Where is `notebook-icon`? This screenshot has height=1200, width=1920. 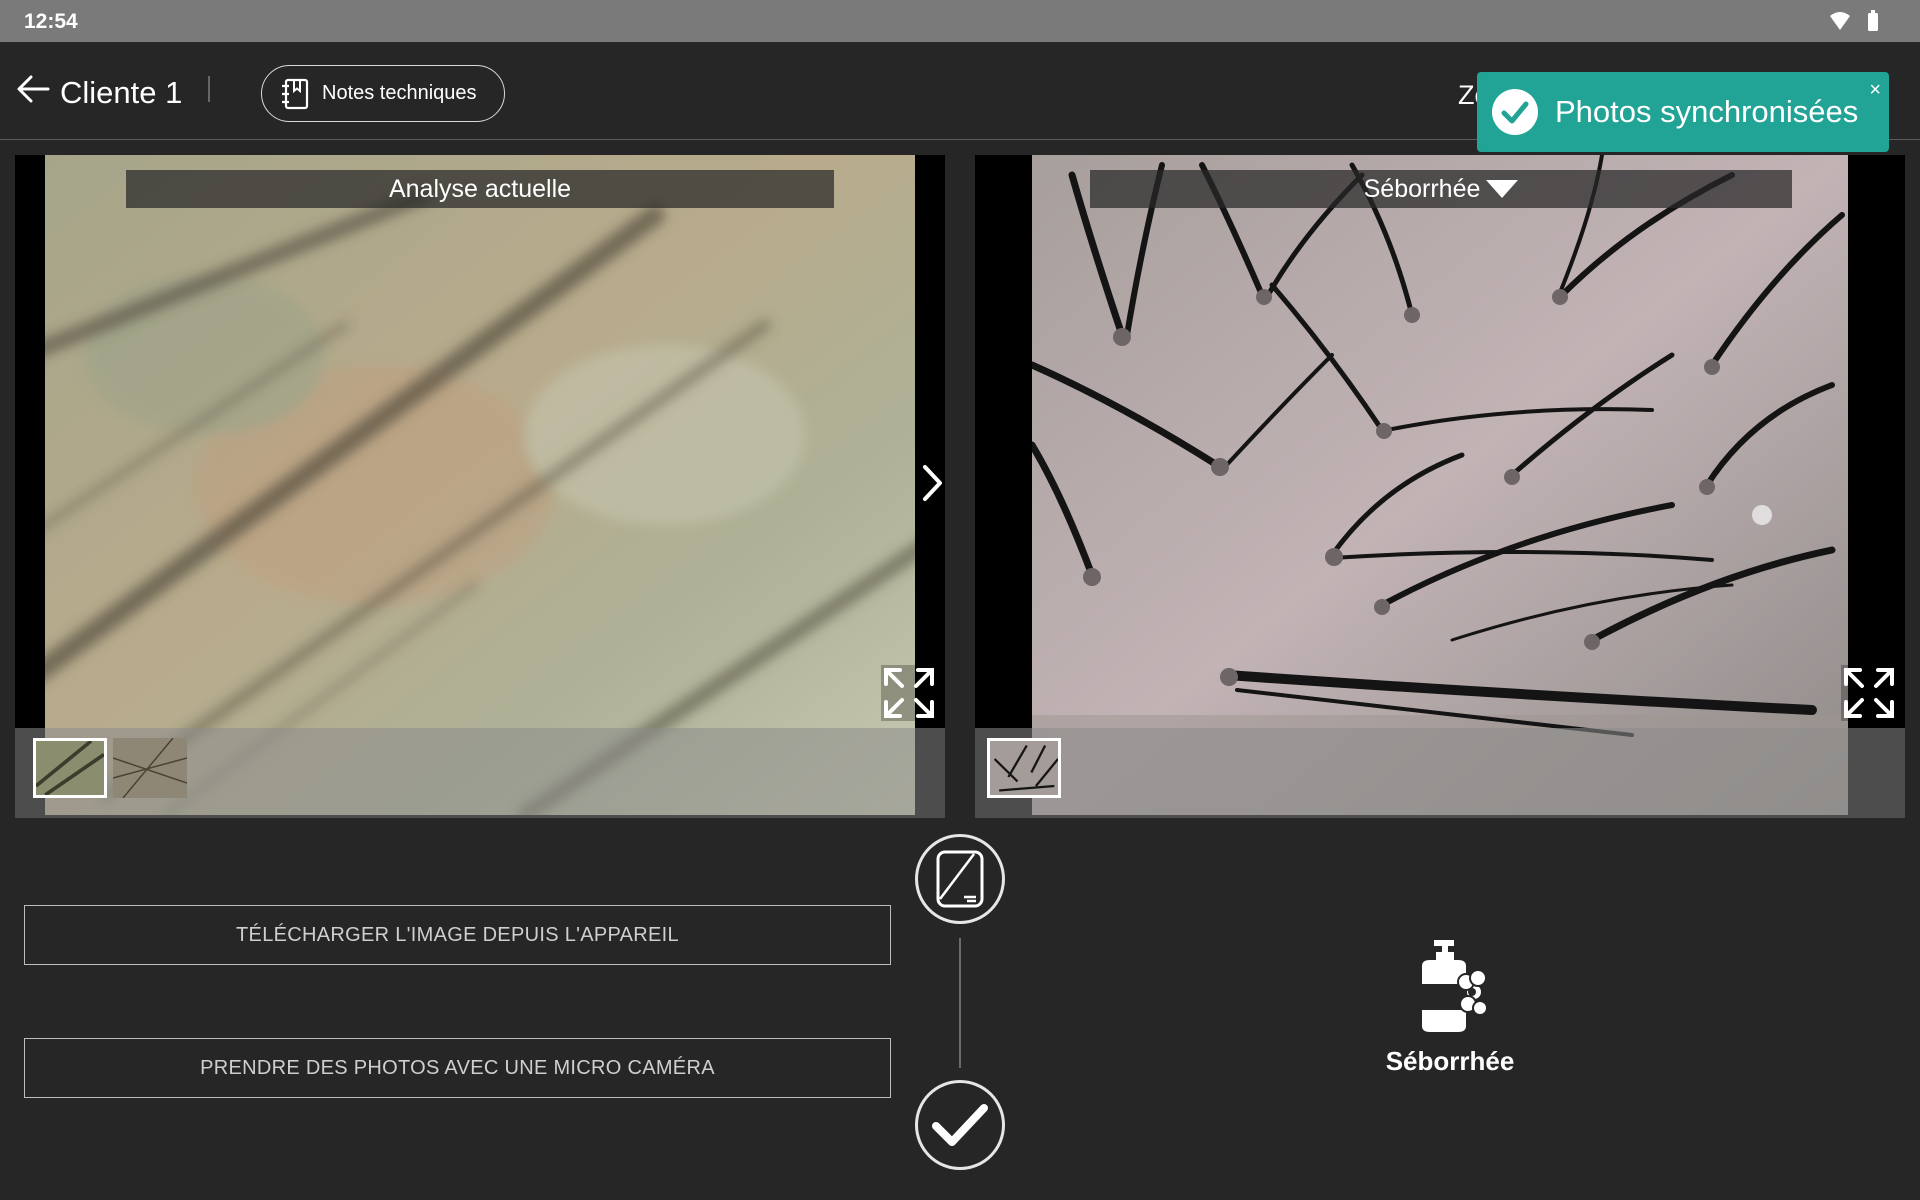 notebook-icon is located at coordinates (295, 93).